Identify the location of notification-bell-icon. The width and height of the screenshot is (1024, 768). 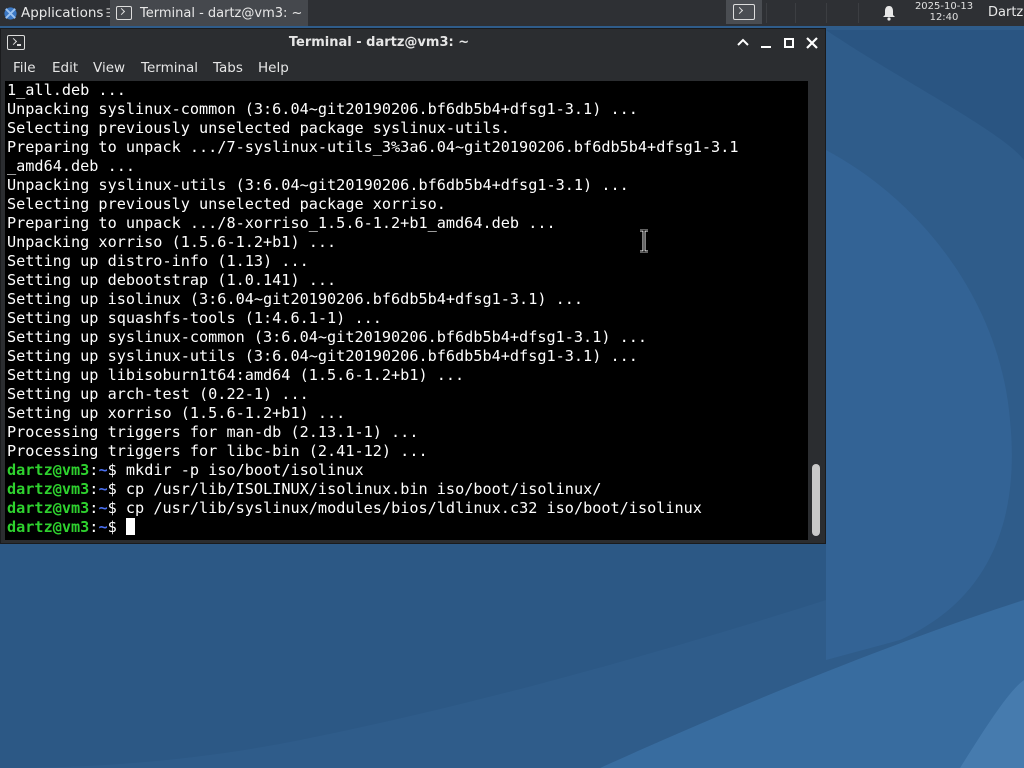
(889, 13).